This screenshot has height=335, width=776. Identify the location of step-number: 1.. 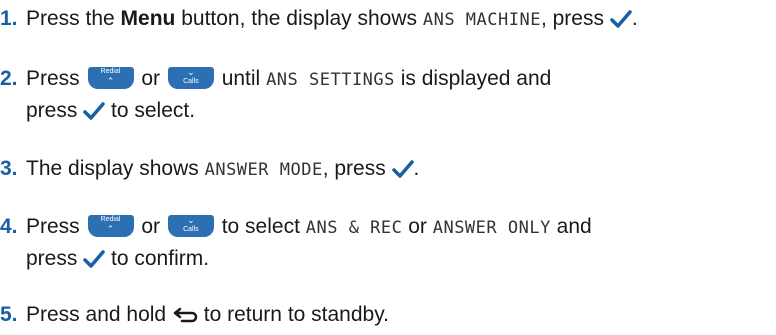
(9, 18).